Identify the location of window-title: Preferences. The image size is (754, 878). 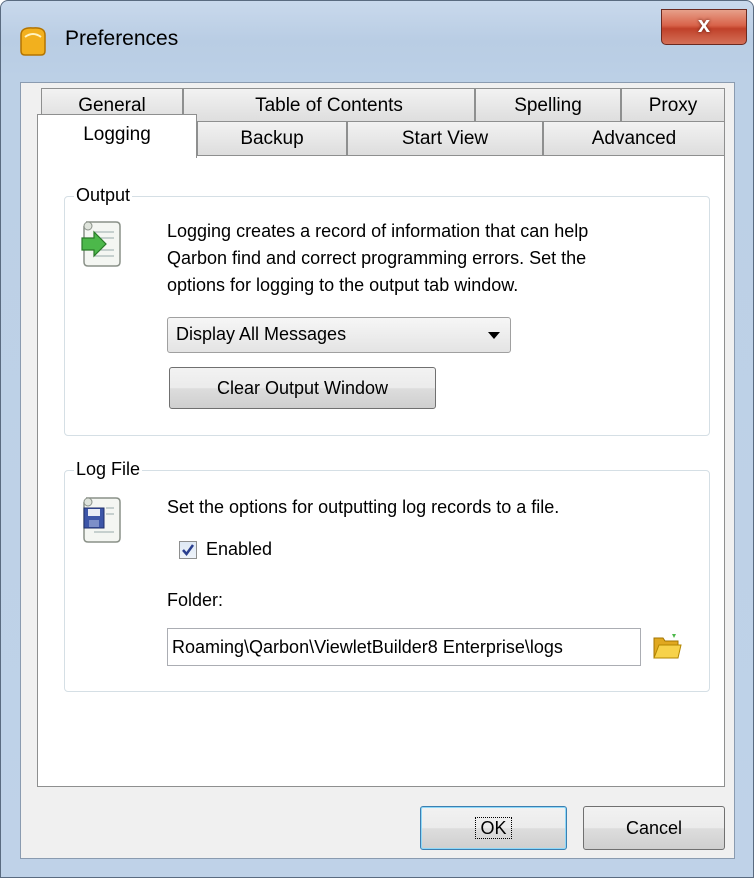
(122, 38).